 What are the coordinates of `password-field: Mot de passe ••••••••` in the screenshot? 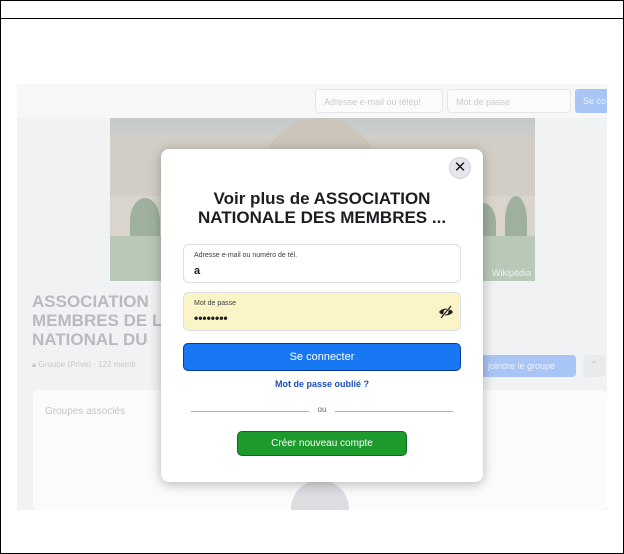 It's located at (322, 311).